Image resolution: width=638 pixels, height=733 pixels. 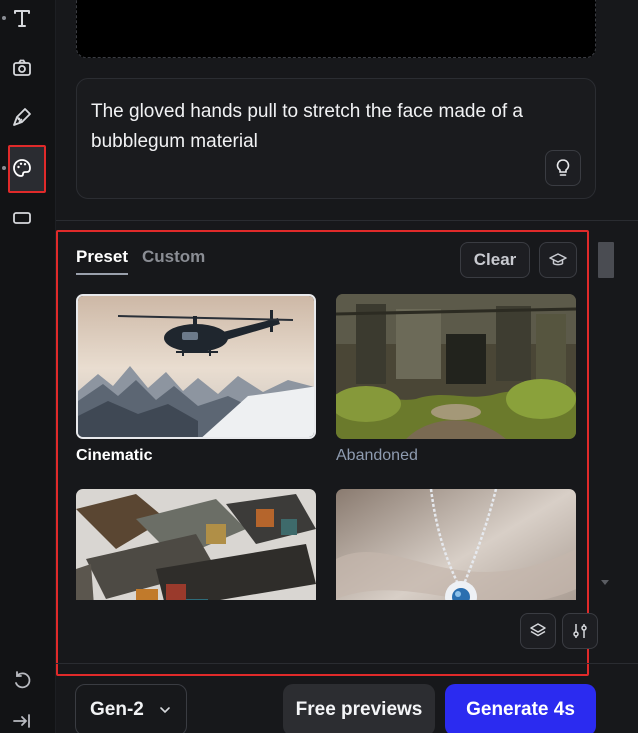 I want to click on collapse-panel-button, so click(x=22, y=720).